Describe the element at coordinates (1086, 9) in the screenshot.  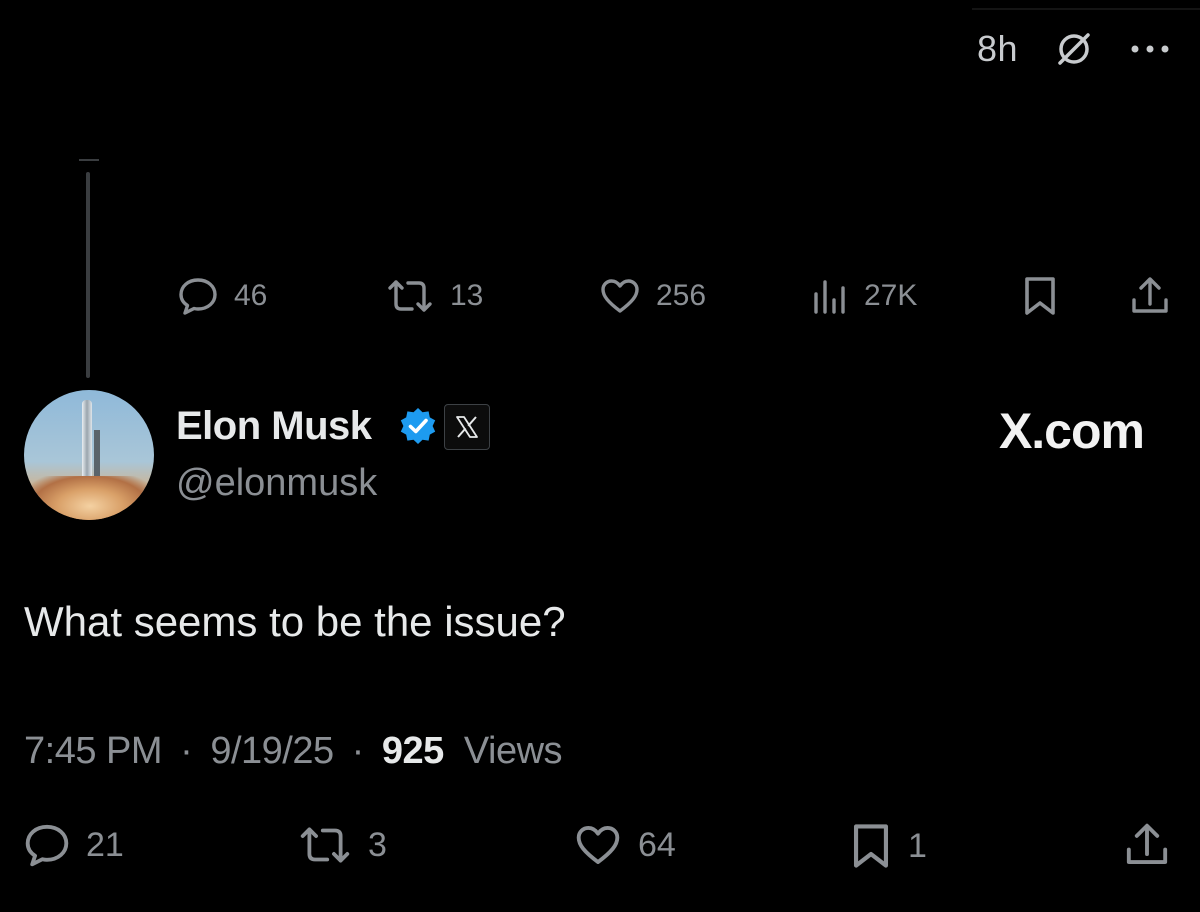
I see `top-divider` at that location.